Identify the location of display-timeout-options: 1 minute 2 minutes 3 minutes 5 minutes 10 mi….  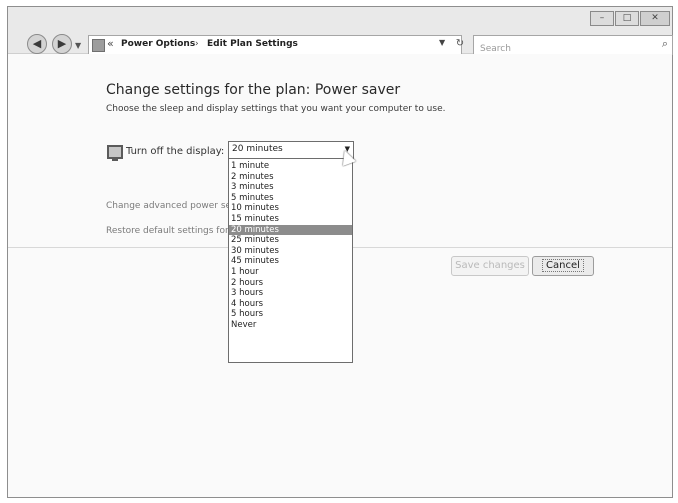
(290, 260).